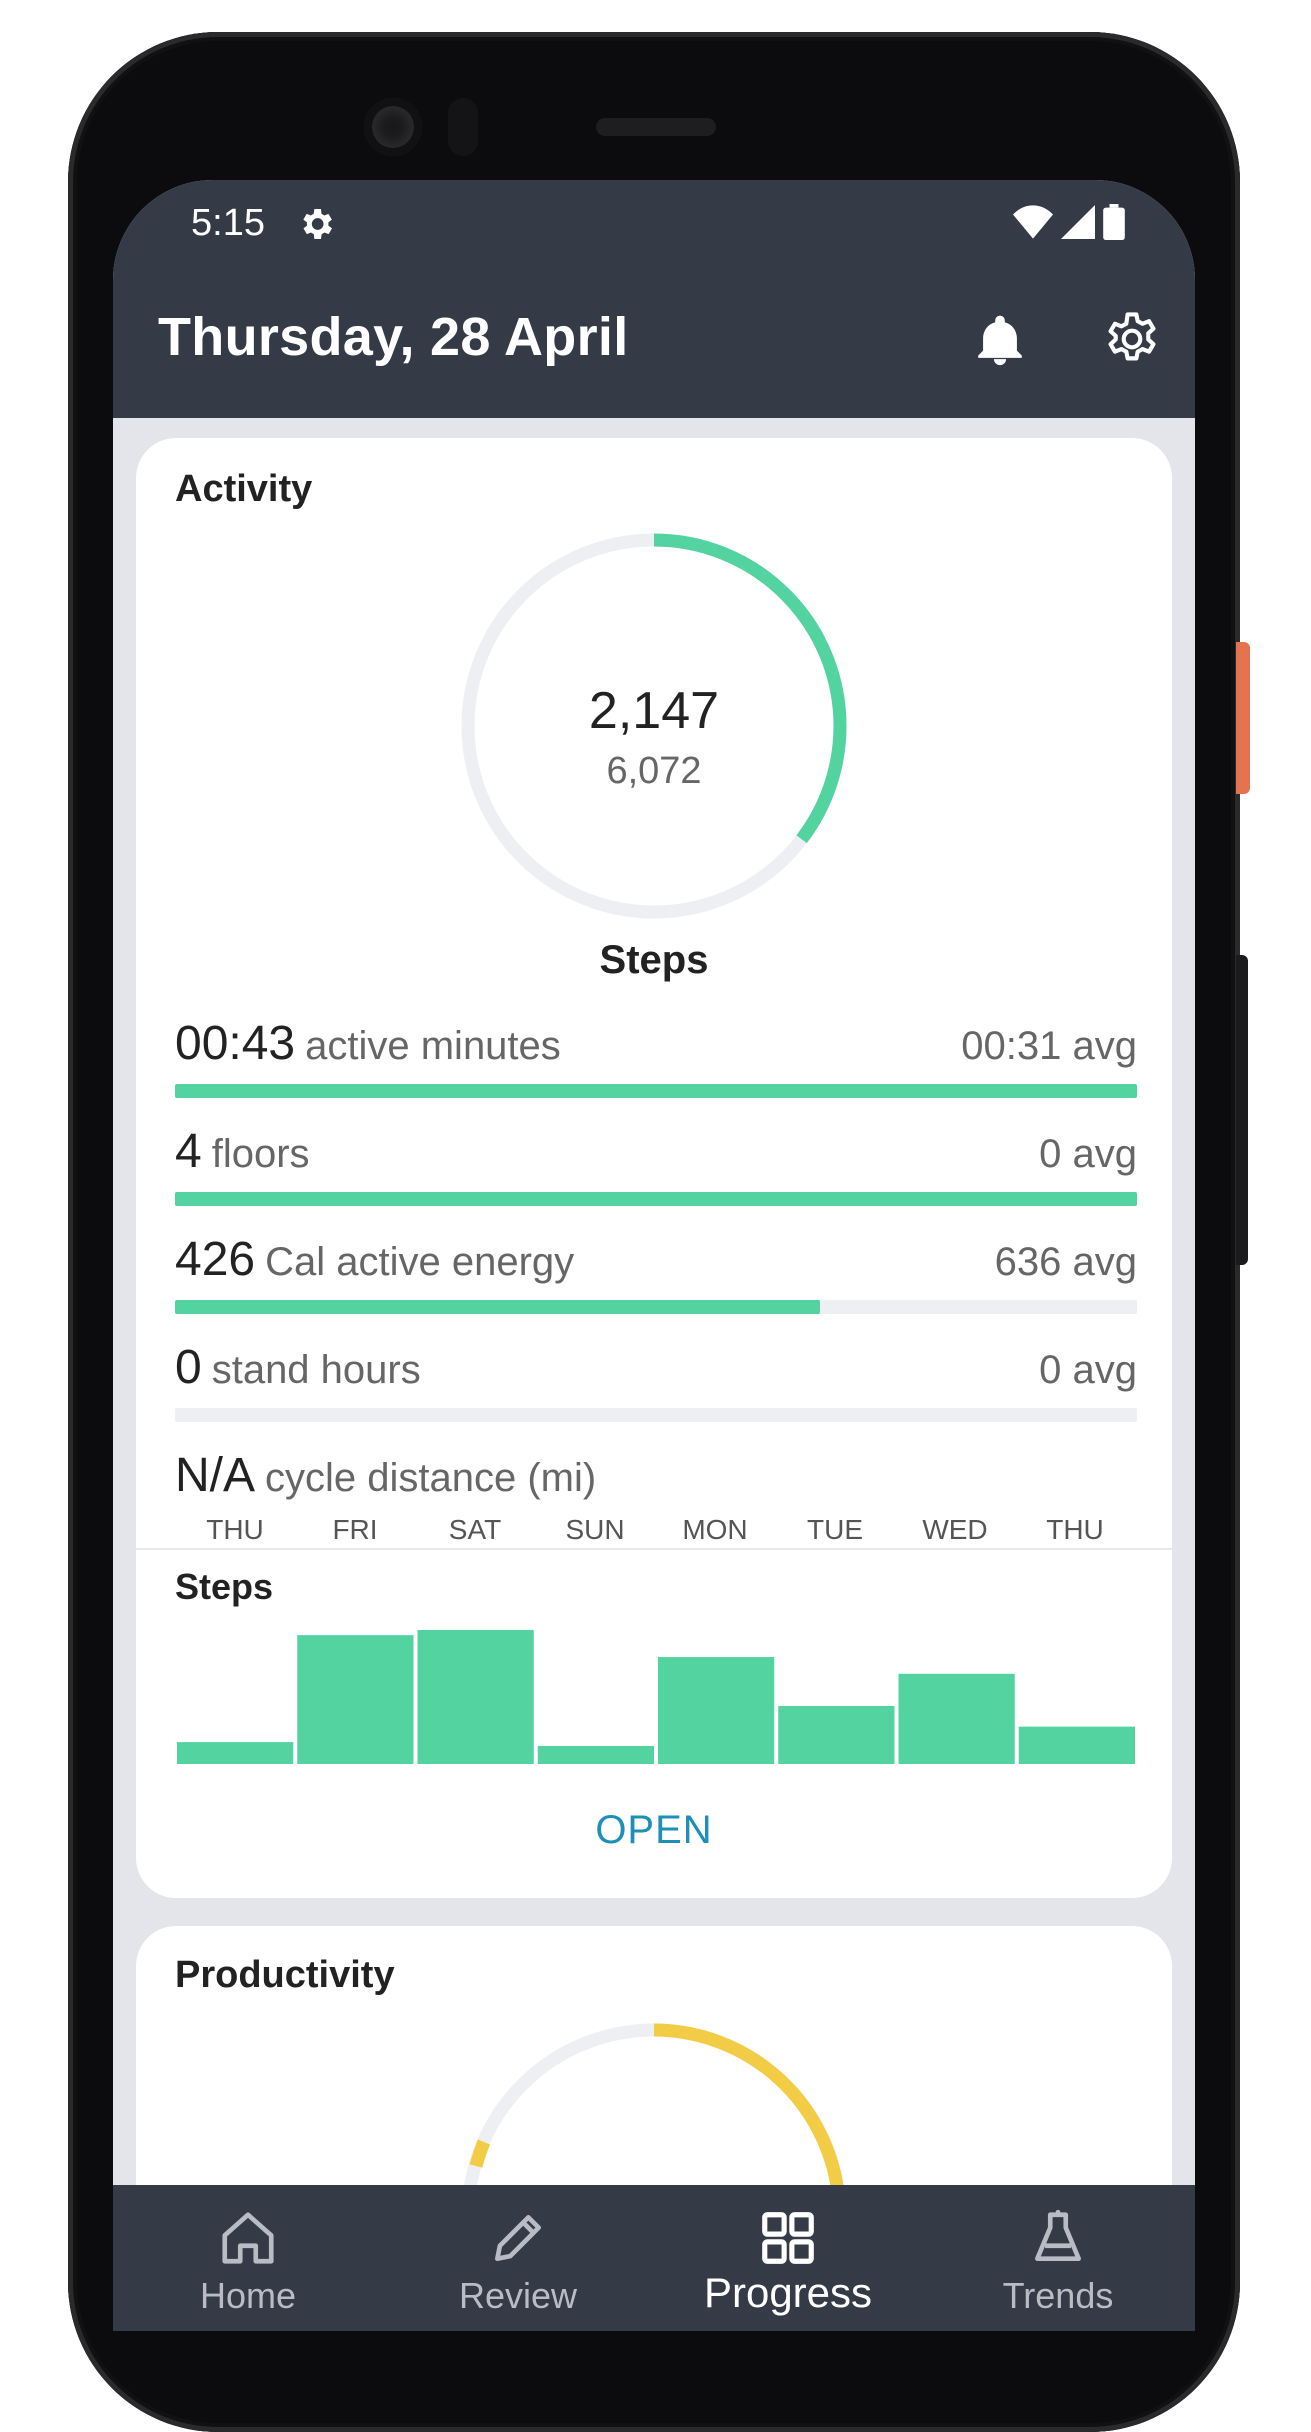 The height and width of the screenshot is (2432, 1311). I want to click on metric-average: 00:31 avg, so click(1049, 1046).